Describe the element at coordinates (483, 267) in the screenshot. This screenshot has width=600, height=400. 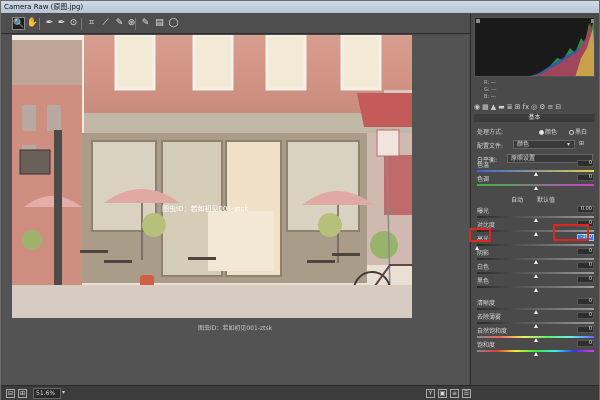
I see `whites-label: 白色` at that location.